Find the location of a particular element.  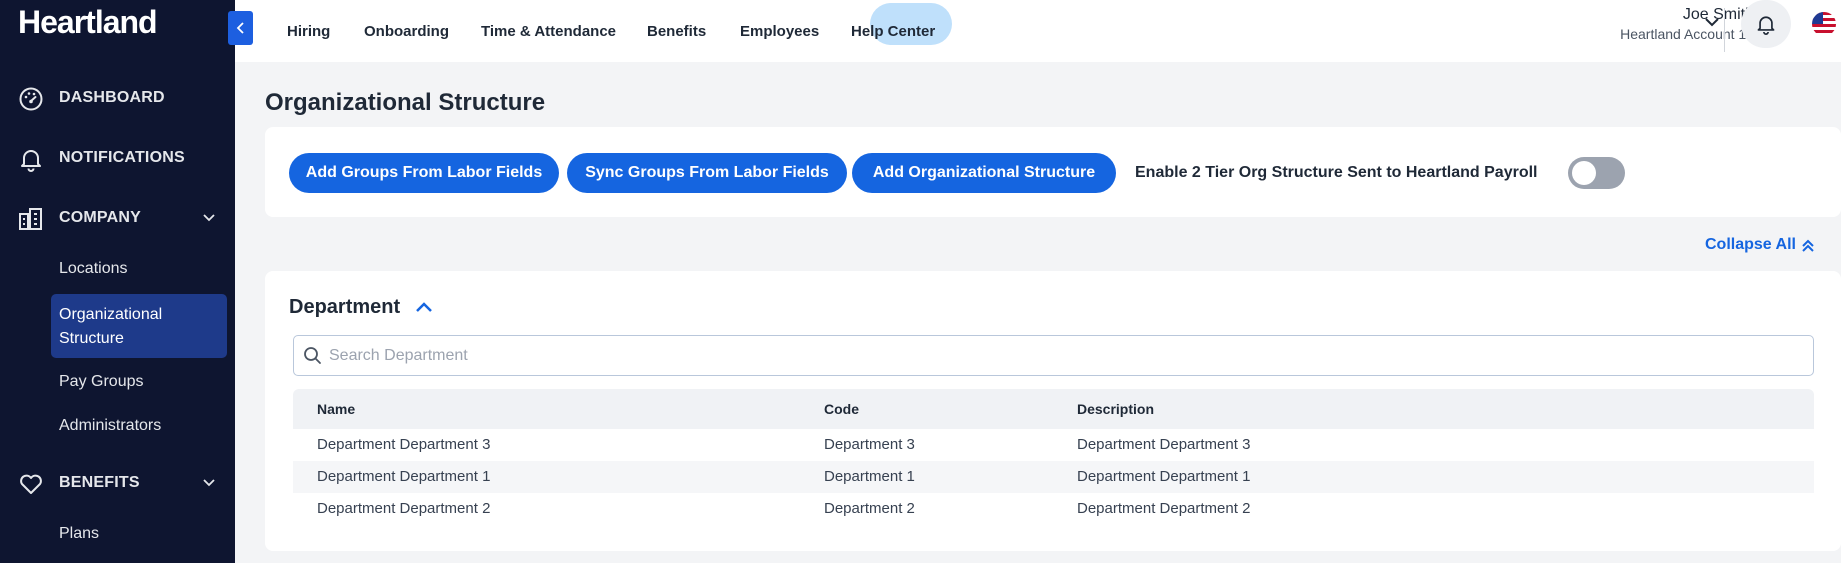

divider is located at coordinates (1724, 30).